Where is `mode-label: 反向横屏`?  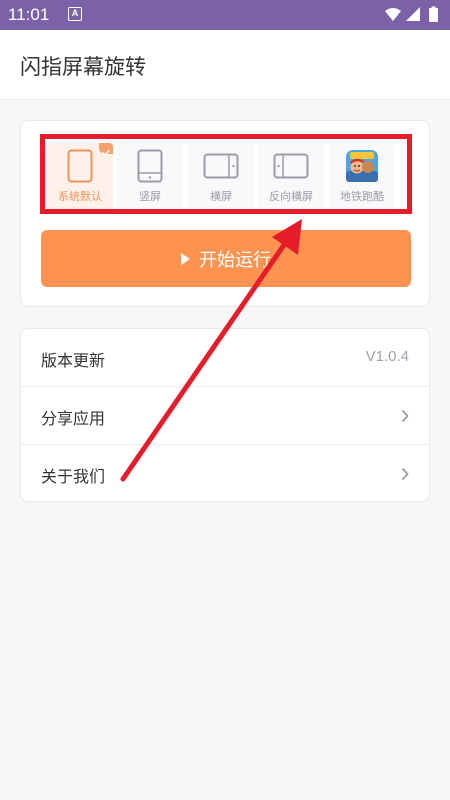
mode-label: 反向横屏 is located at coordinates (291, 196).